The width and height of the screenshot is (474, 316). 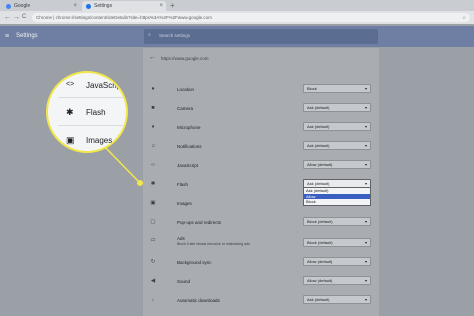 I want to click on permission-label: Location, so click(x=186, y=89).